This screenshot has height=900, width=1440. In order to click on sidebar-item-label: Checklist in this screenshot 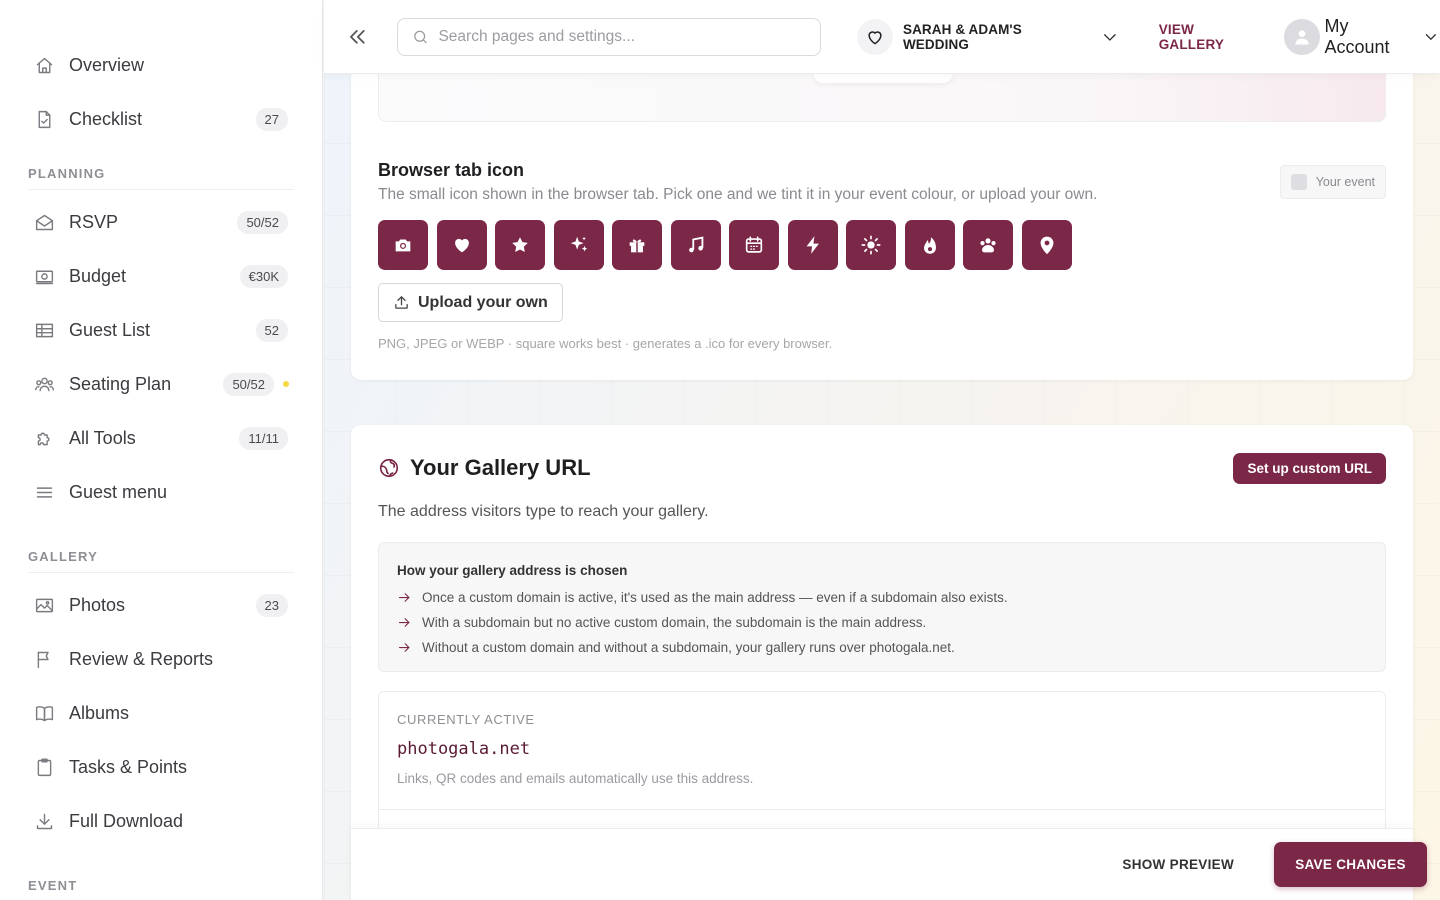, I will do `click(106, 118)`.